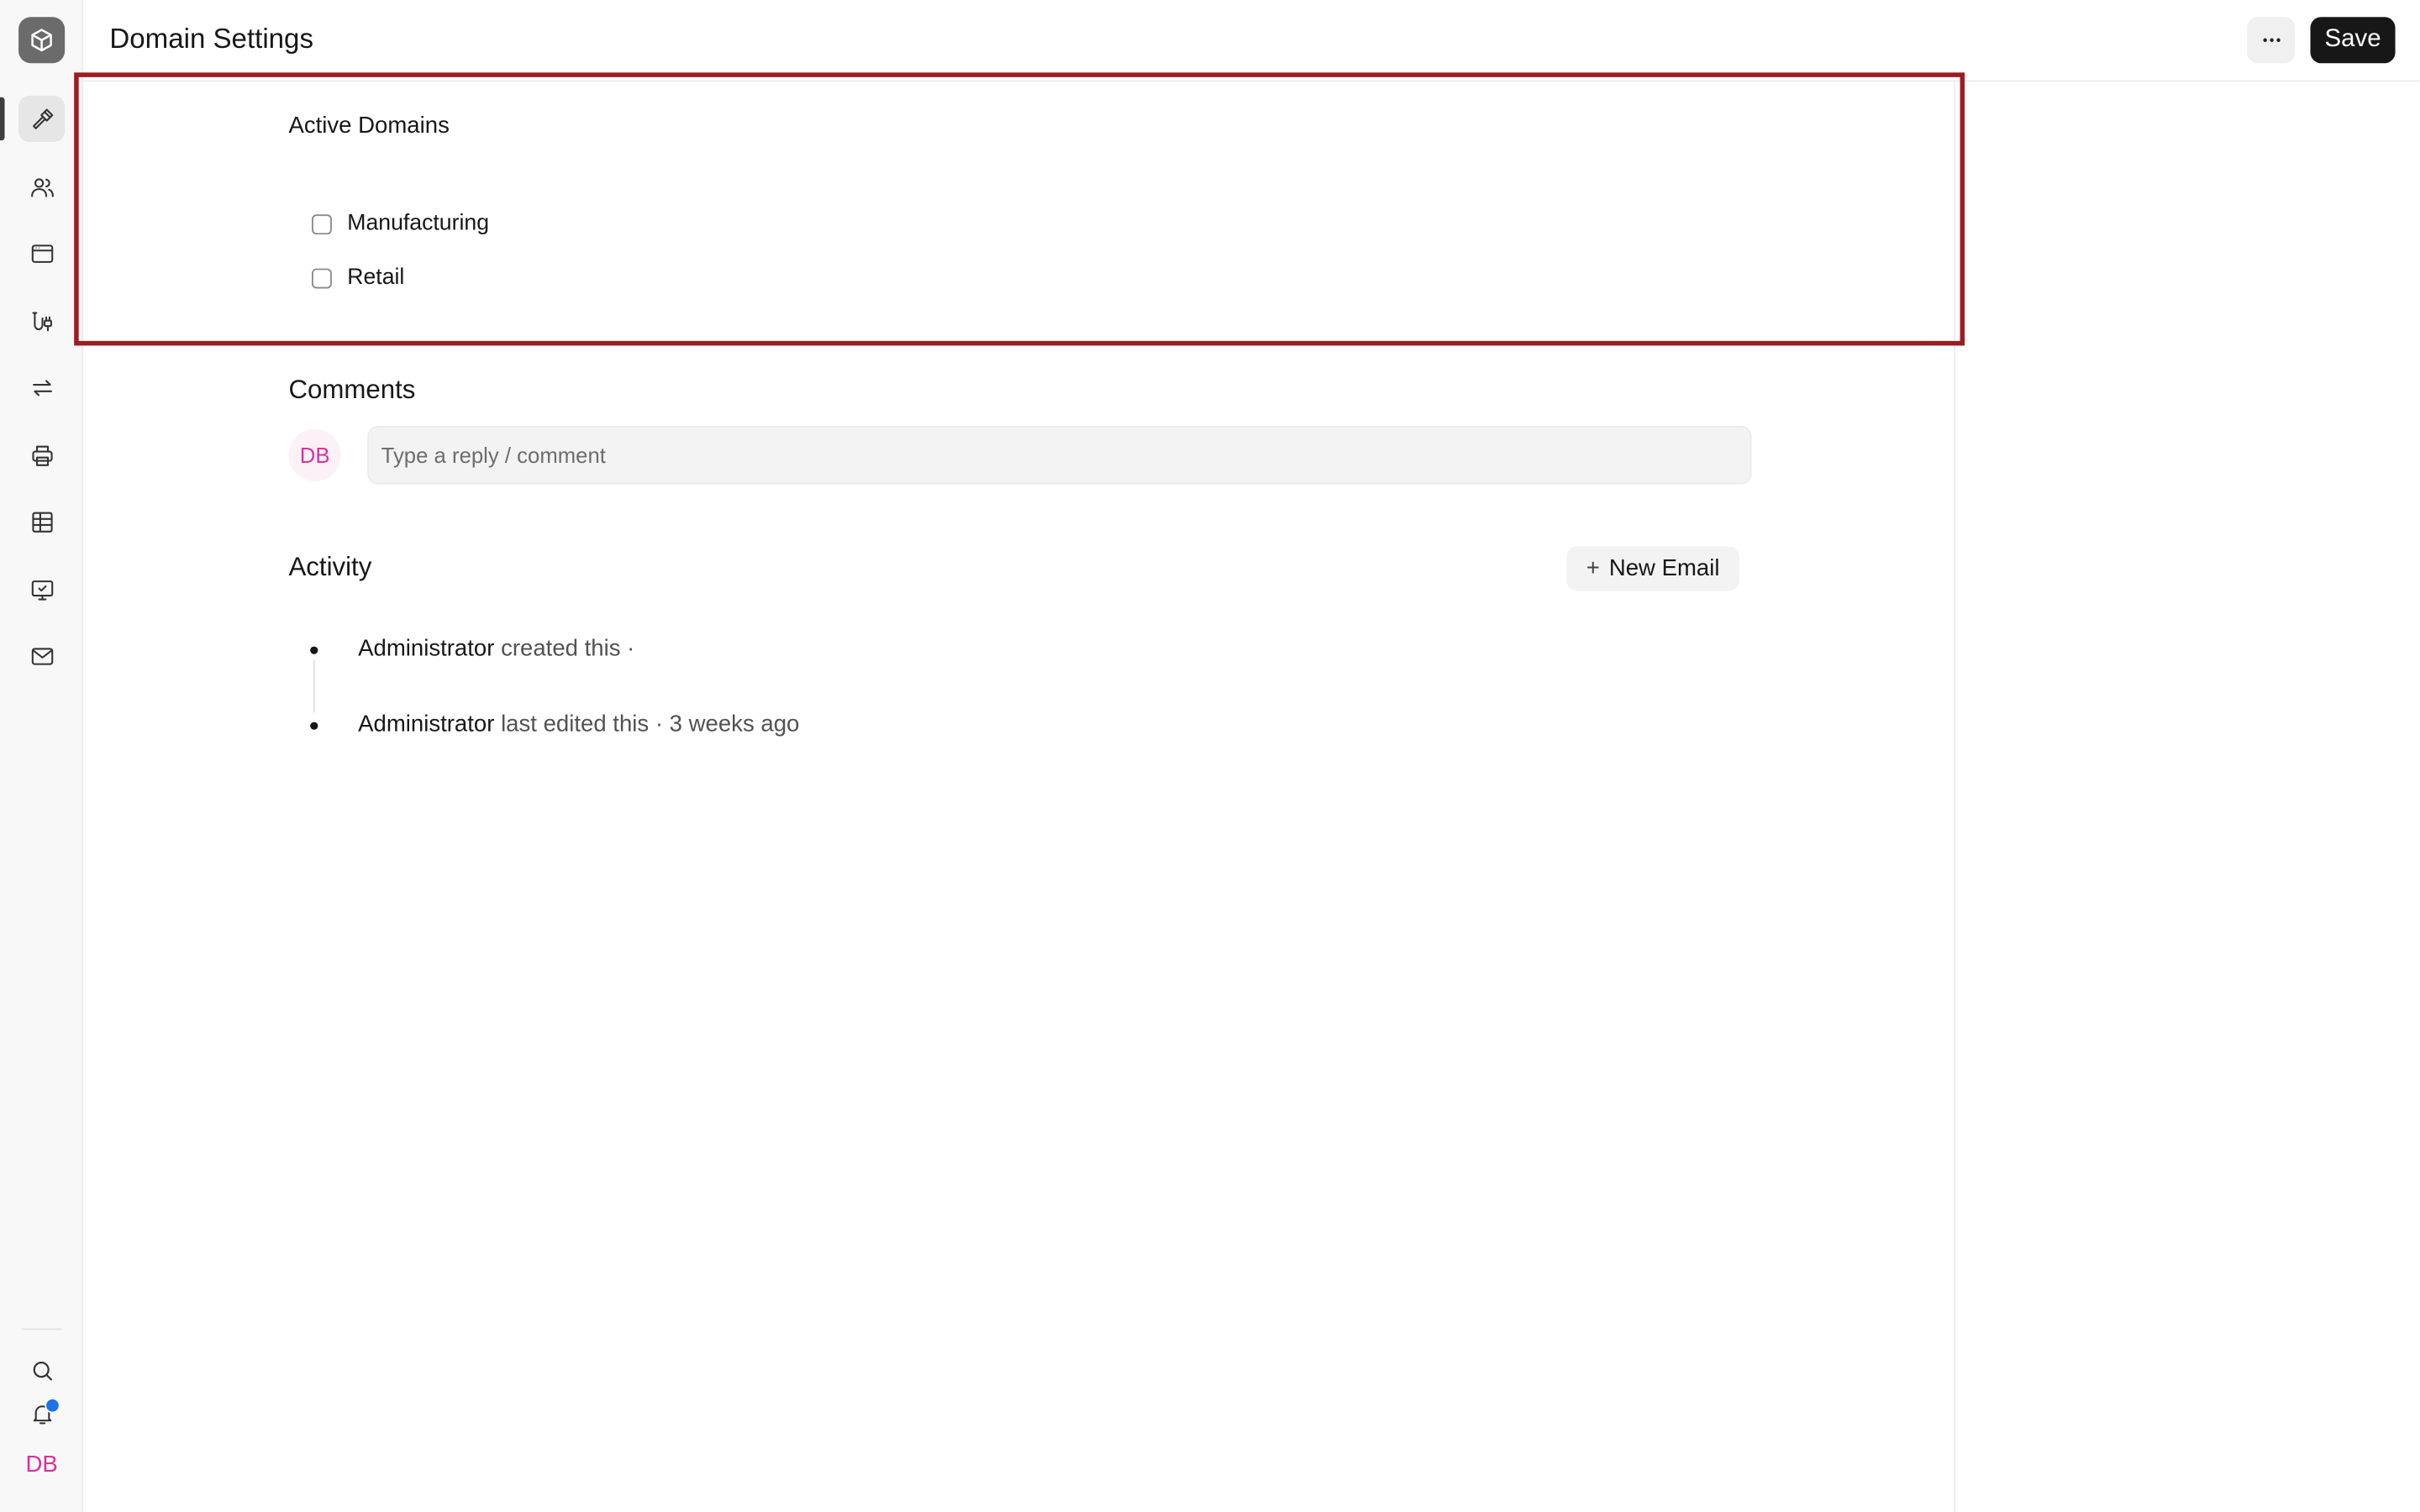  Describe the element at coordinates (42, 1465) in the screenshot. I see `user-avatar: DB` at that location.